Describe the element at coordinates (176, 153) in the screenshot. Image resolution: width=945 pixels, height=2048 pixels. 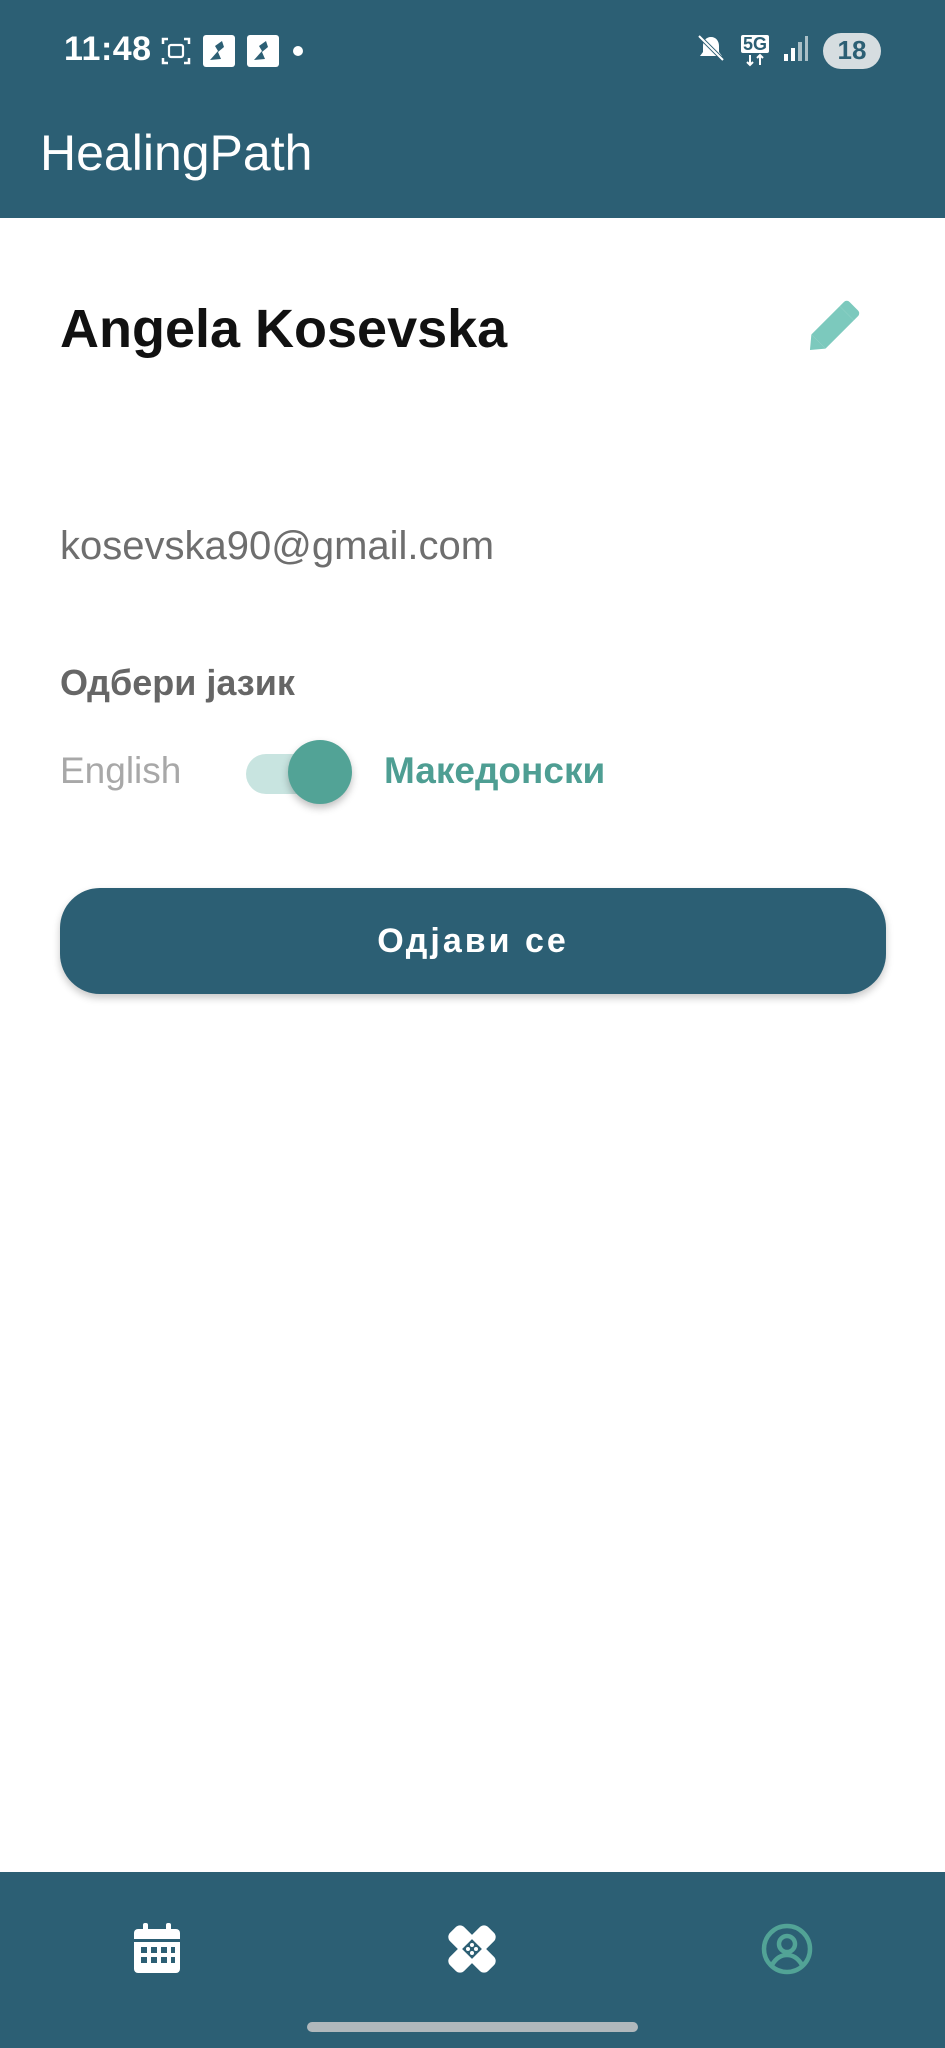
I see `app-title: HealingPath` at that location.